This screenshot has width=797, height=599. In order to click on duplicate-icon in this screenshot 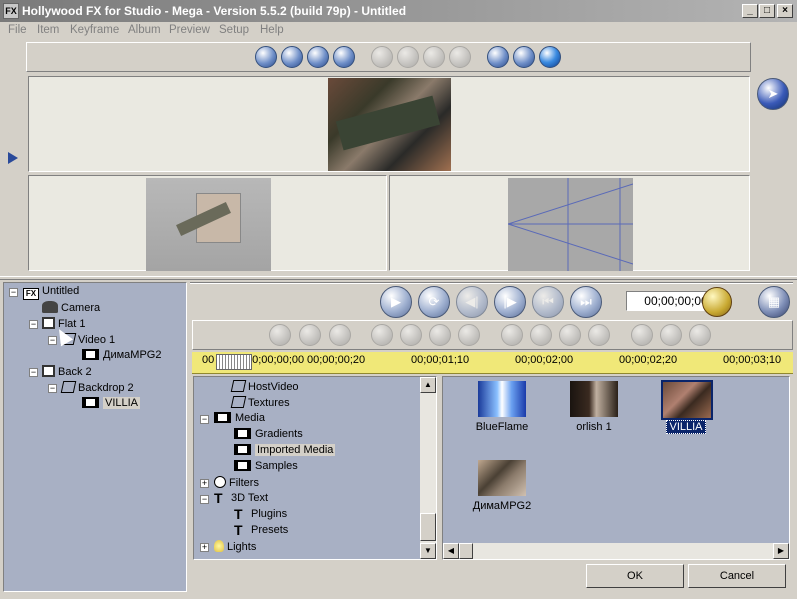, I will do `click(440, 335)`.